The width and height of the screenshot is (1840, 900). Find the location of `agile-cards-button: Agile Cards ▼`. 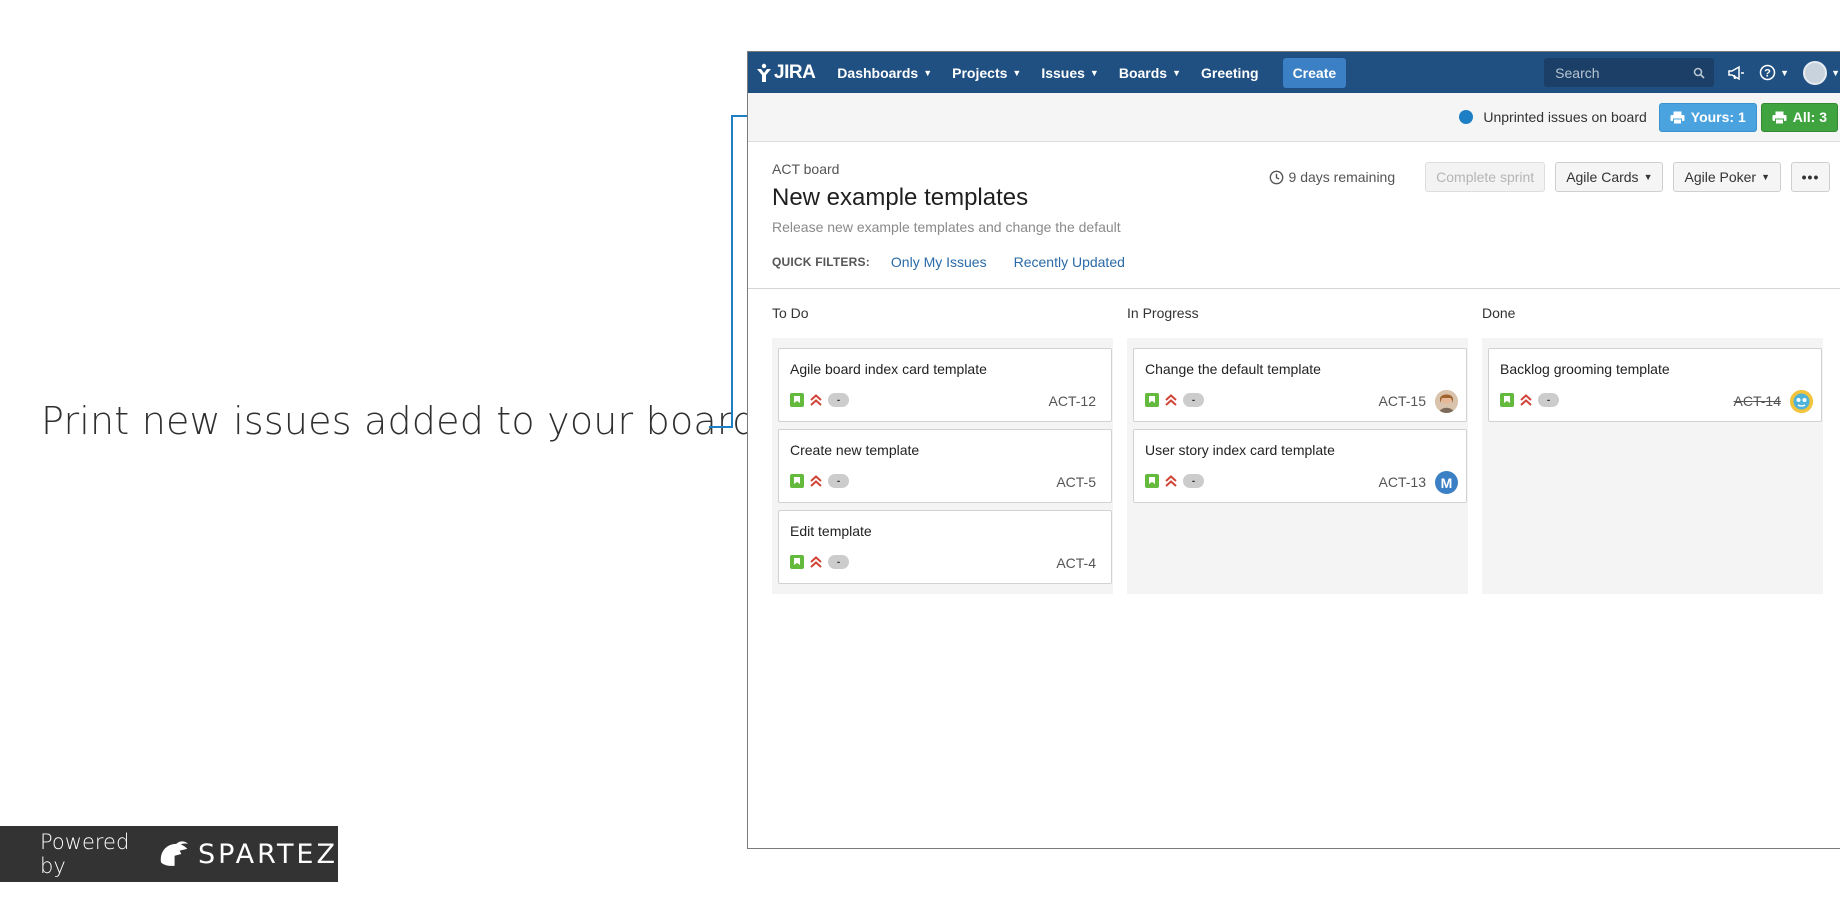

agile-cards-button: Agile Cards ▼ is located at coordinates (1609, 177).